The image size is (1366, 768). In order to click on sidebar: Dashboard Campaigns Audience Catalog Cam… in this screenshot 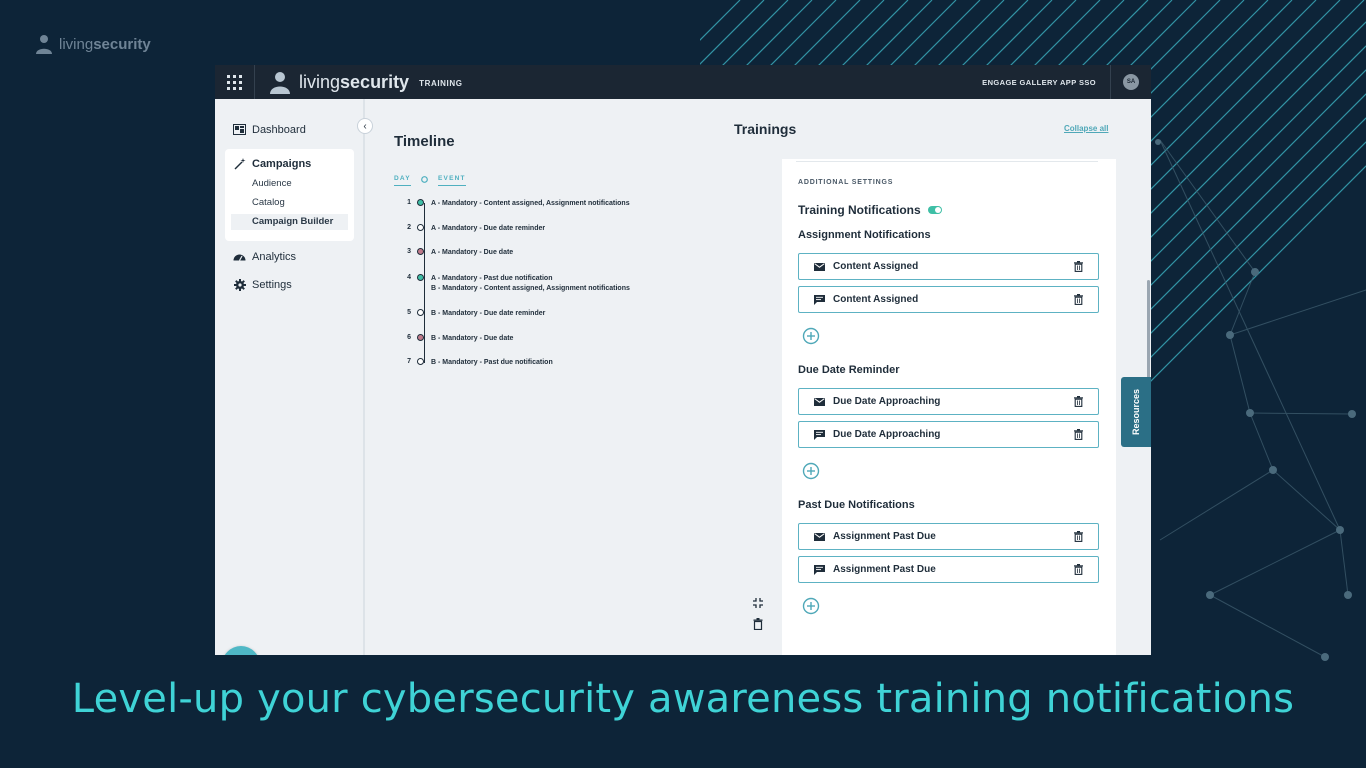, I will do `click(290, 377)`.